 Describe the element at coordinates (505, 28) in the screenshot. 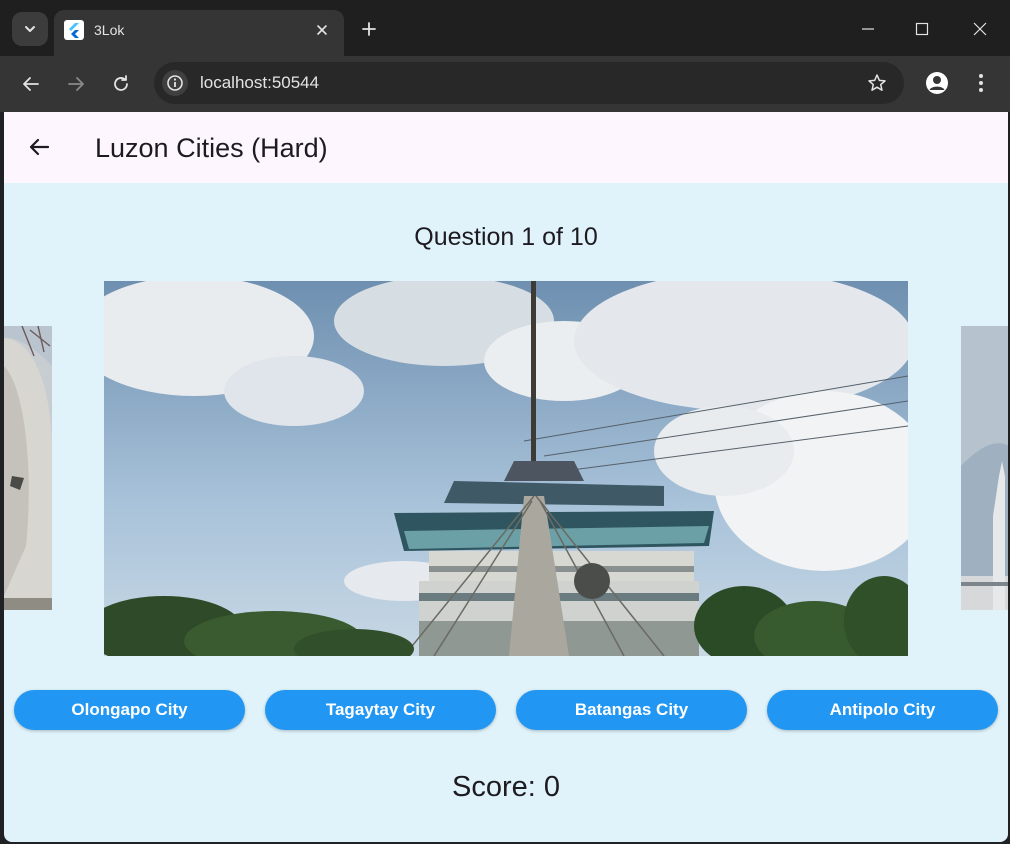

I see `browser-tab-strip: 3Lok` at that location.